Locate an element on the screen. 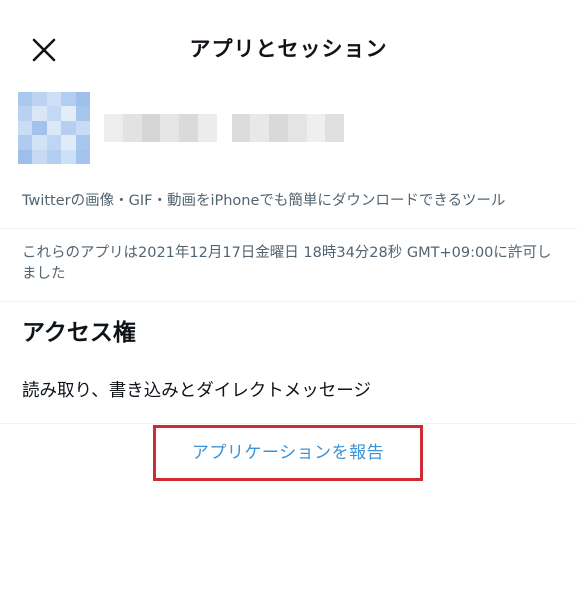 The height and width of the screenshot is (600, 577). page-title: アプリとセッション is located at coordinates (288, 49).